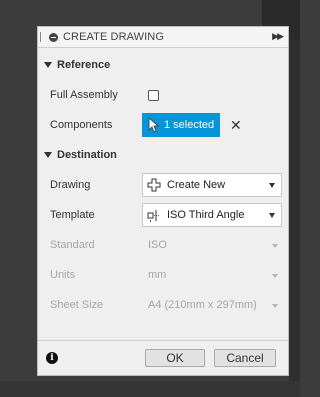 The width and height of the screenshot is (320, 397). I want to click on pointer-cursor-icon, so click(154, 125).